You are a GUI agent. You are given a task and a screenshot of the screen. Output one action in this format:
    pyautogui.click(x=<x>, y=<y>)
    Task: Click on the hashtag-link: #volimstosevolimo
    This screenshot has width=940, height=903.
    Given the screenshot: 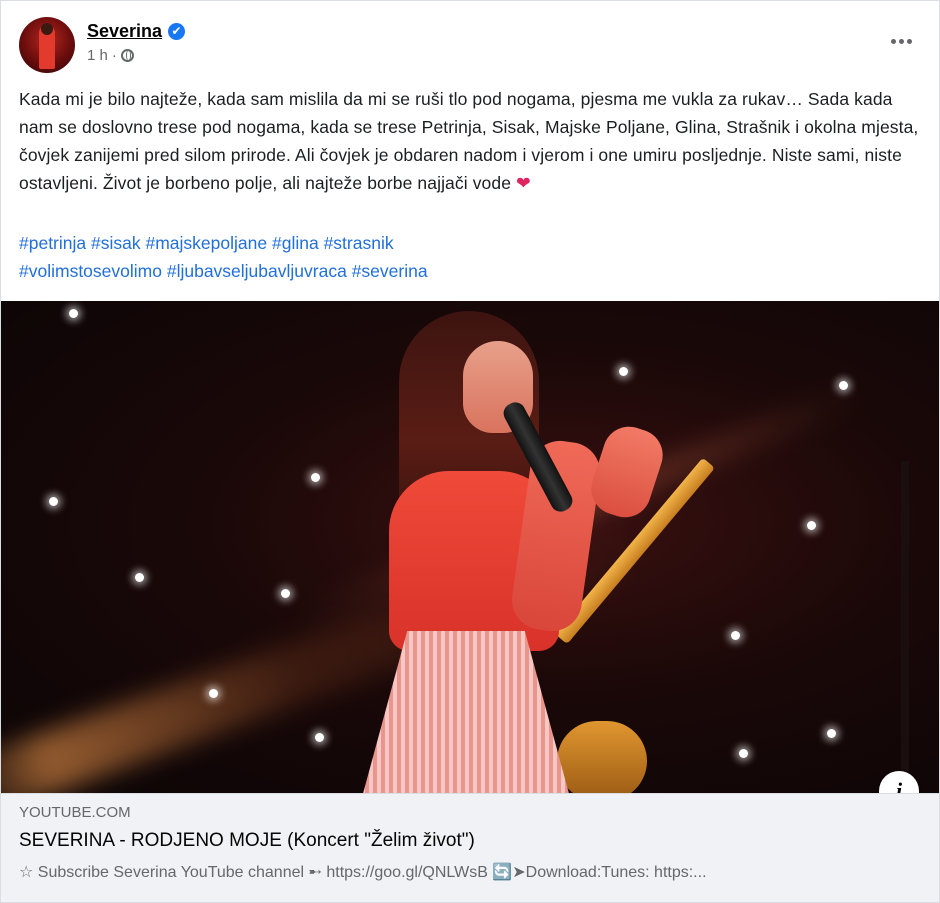 What is the action you would take?
    pyautogui.click(x=90, y=271)
    